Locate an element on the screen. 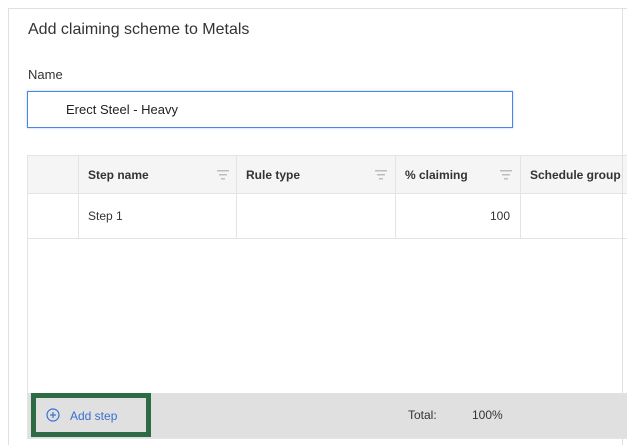  column-header-claiming: % claiming is located at coordinates (458, 174).